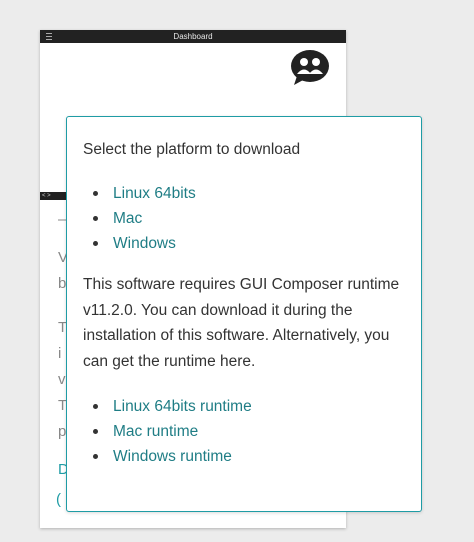 The height and width of the screenshot is (542, 474). What do you see at coordinates (249, 243) in the screenshot?
I see `platform-item: Windows` at bounding box center [249, 243].